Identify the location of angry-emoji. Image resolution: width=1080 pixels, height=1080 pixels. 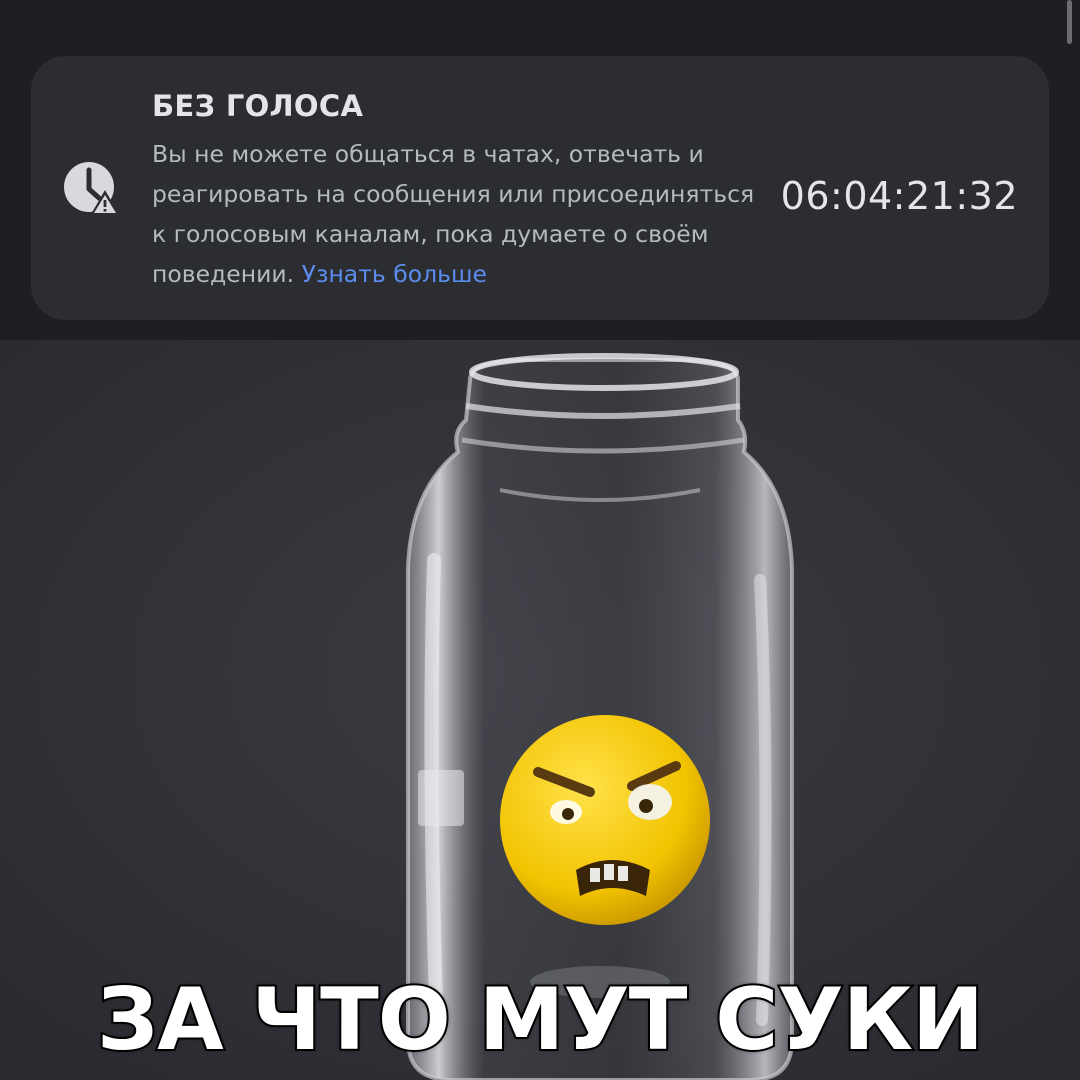
(605, 820).